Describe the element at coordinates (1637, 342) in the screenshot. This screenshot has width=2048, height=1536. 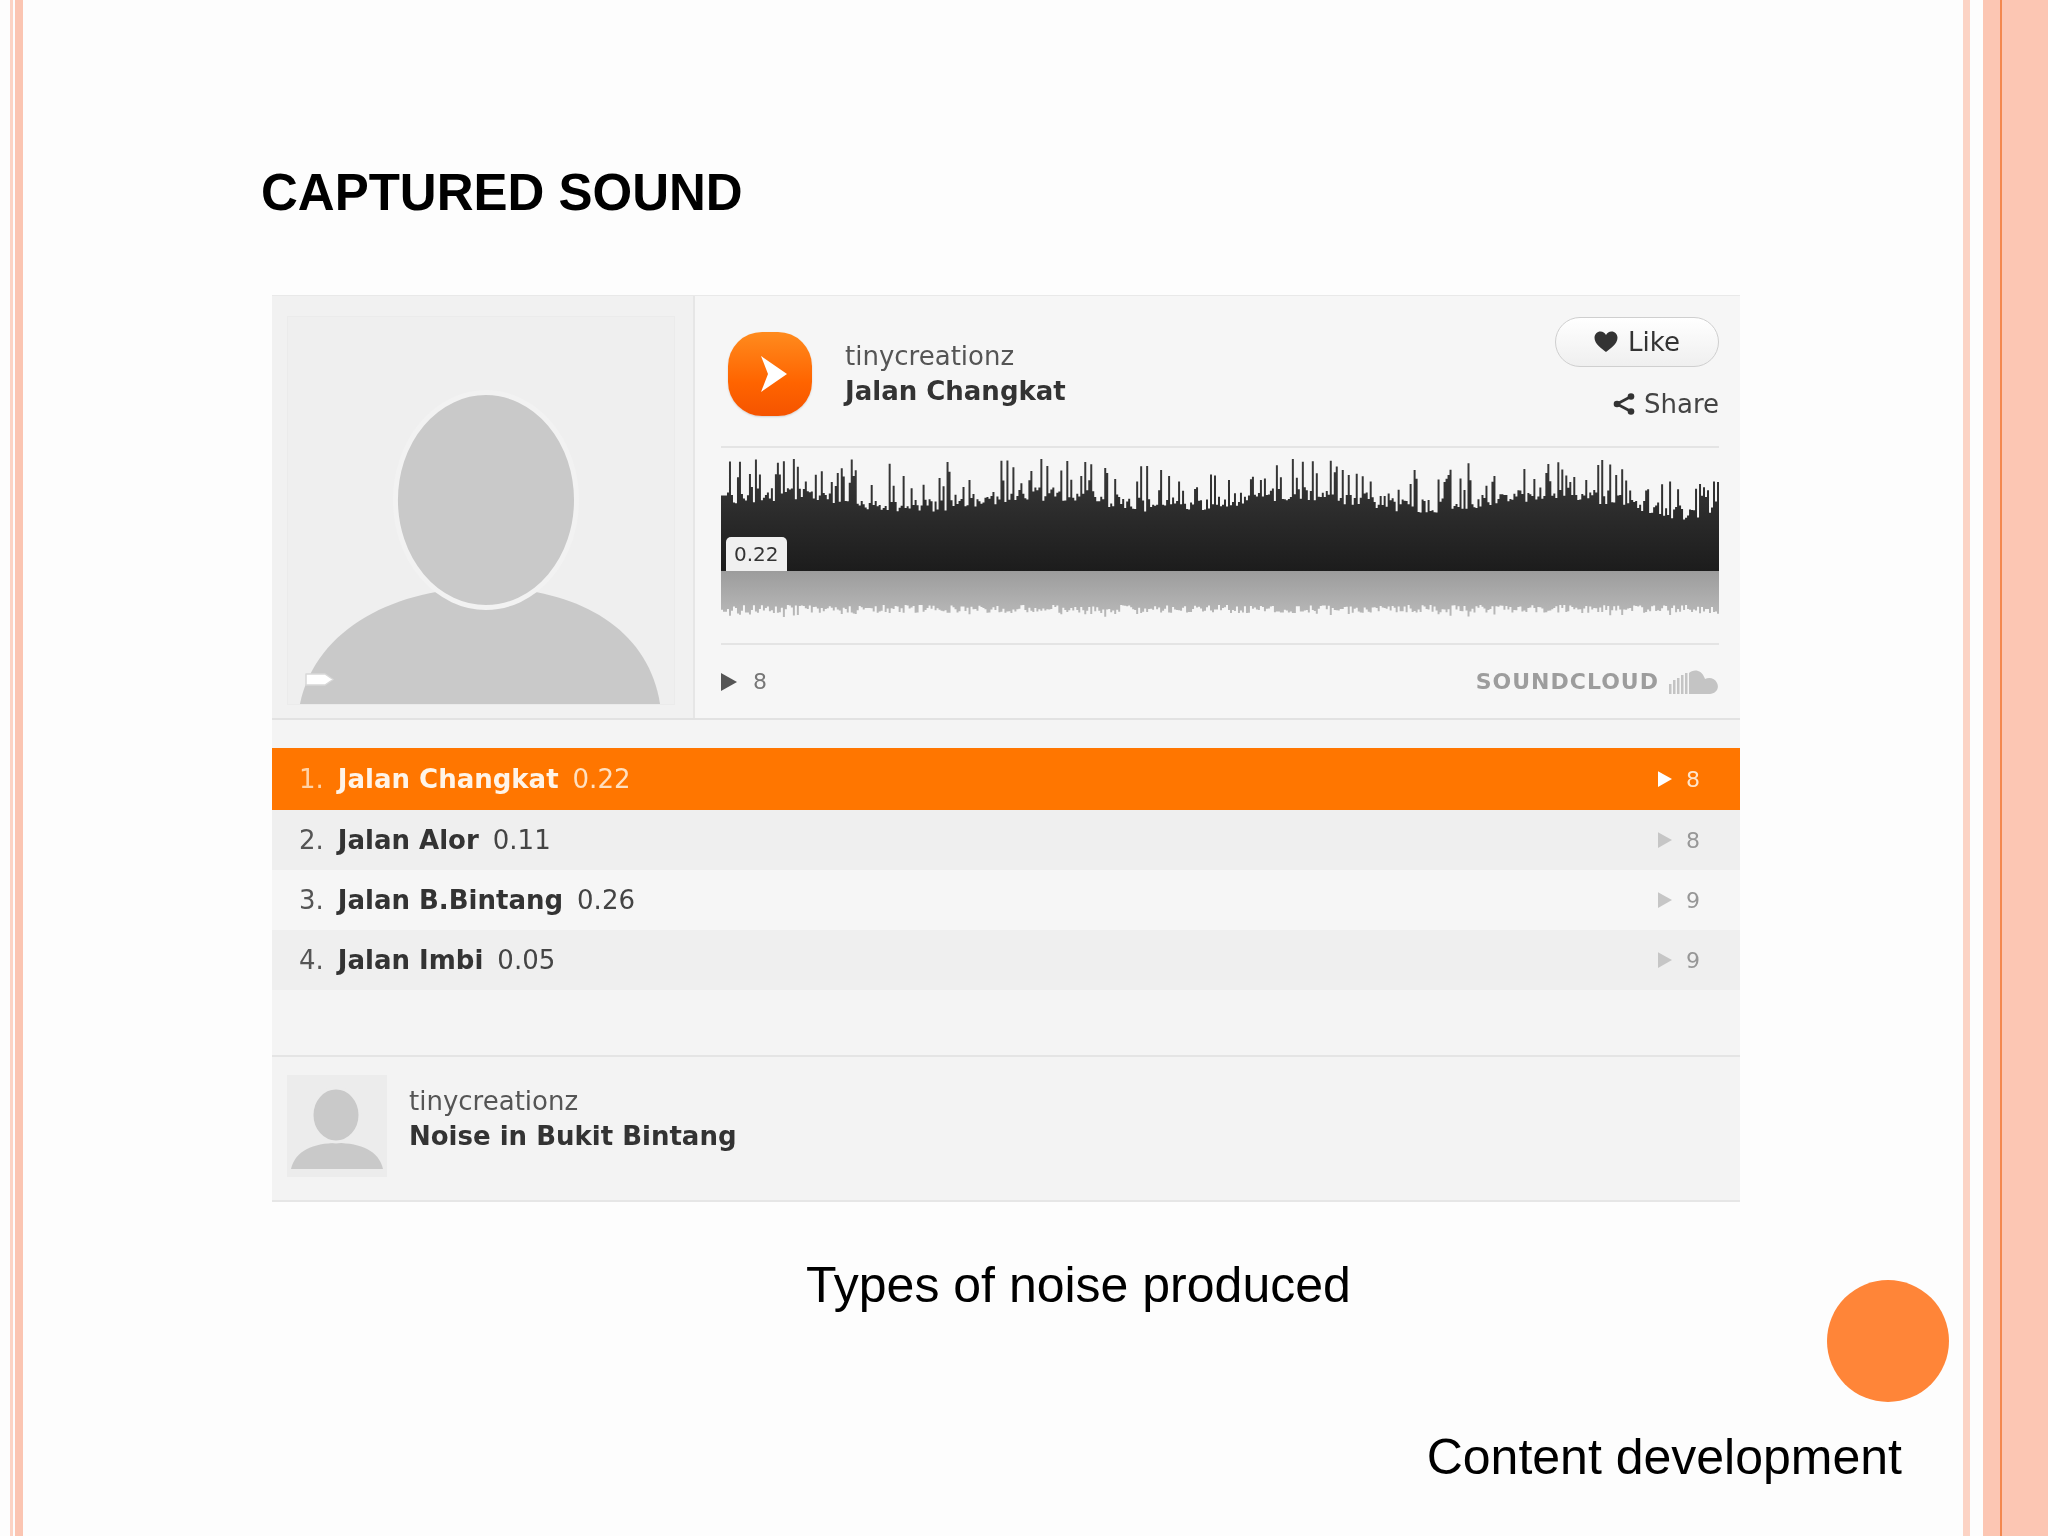
I see `like-button: Like` at that location.